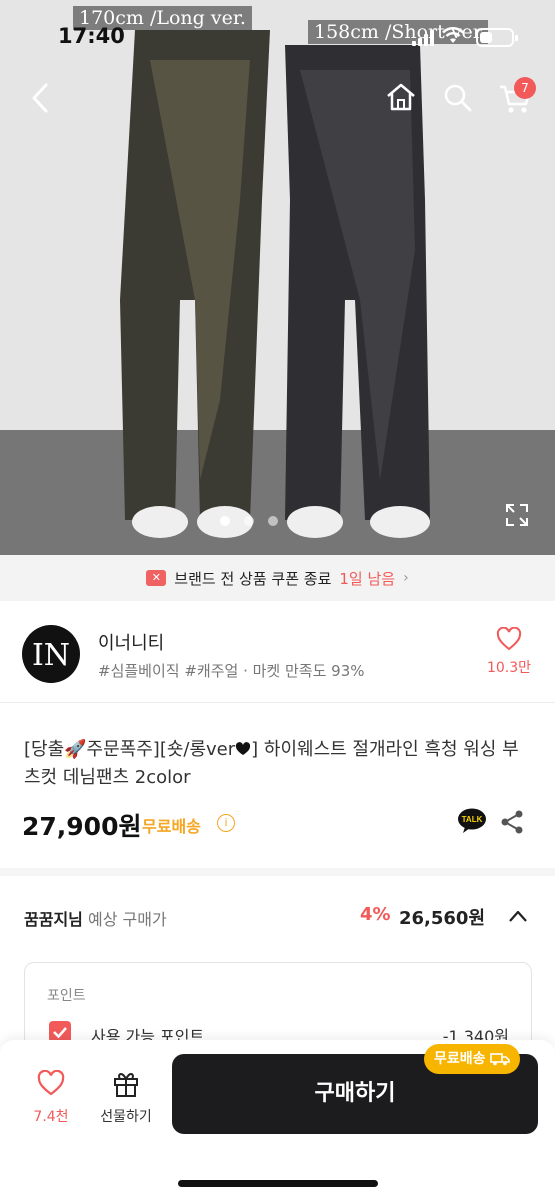 This screenshot has height=1200, width=555. What do you see at coordinates (243, 748) in the screenshot?
I see `black-heart-icon` at bounding box center [243, 748].